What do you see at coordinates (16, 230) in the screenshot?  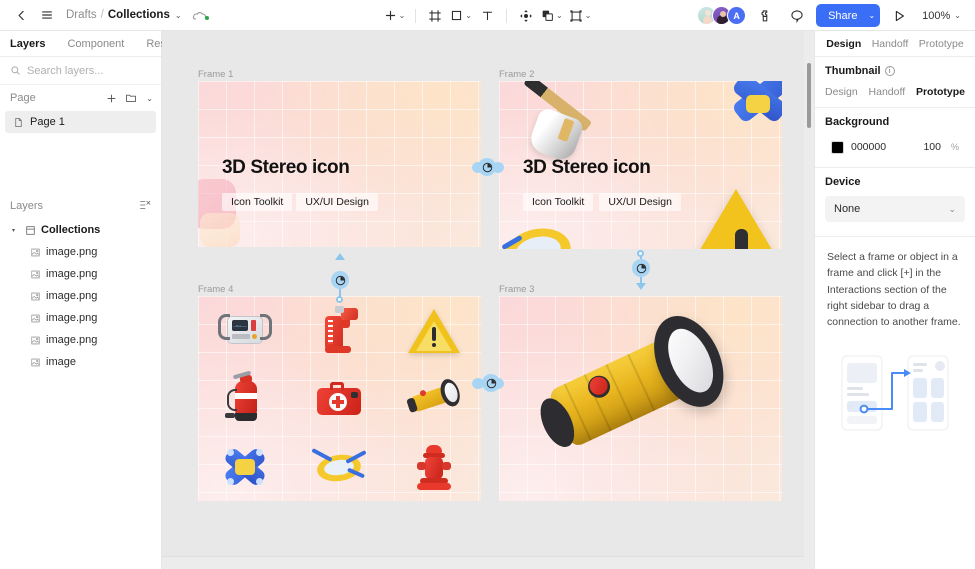 I see `chevron-right-icon: ▾` at bounding box center [16, 230].